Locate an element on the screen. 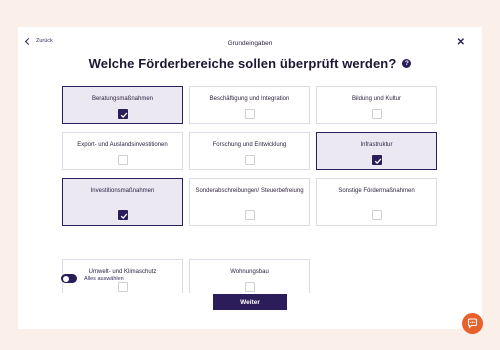  option-label: Beschäftigung und Integration is located at coordinates (249, 99).